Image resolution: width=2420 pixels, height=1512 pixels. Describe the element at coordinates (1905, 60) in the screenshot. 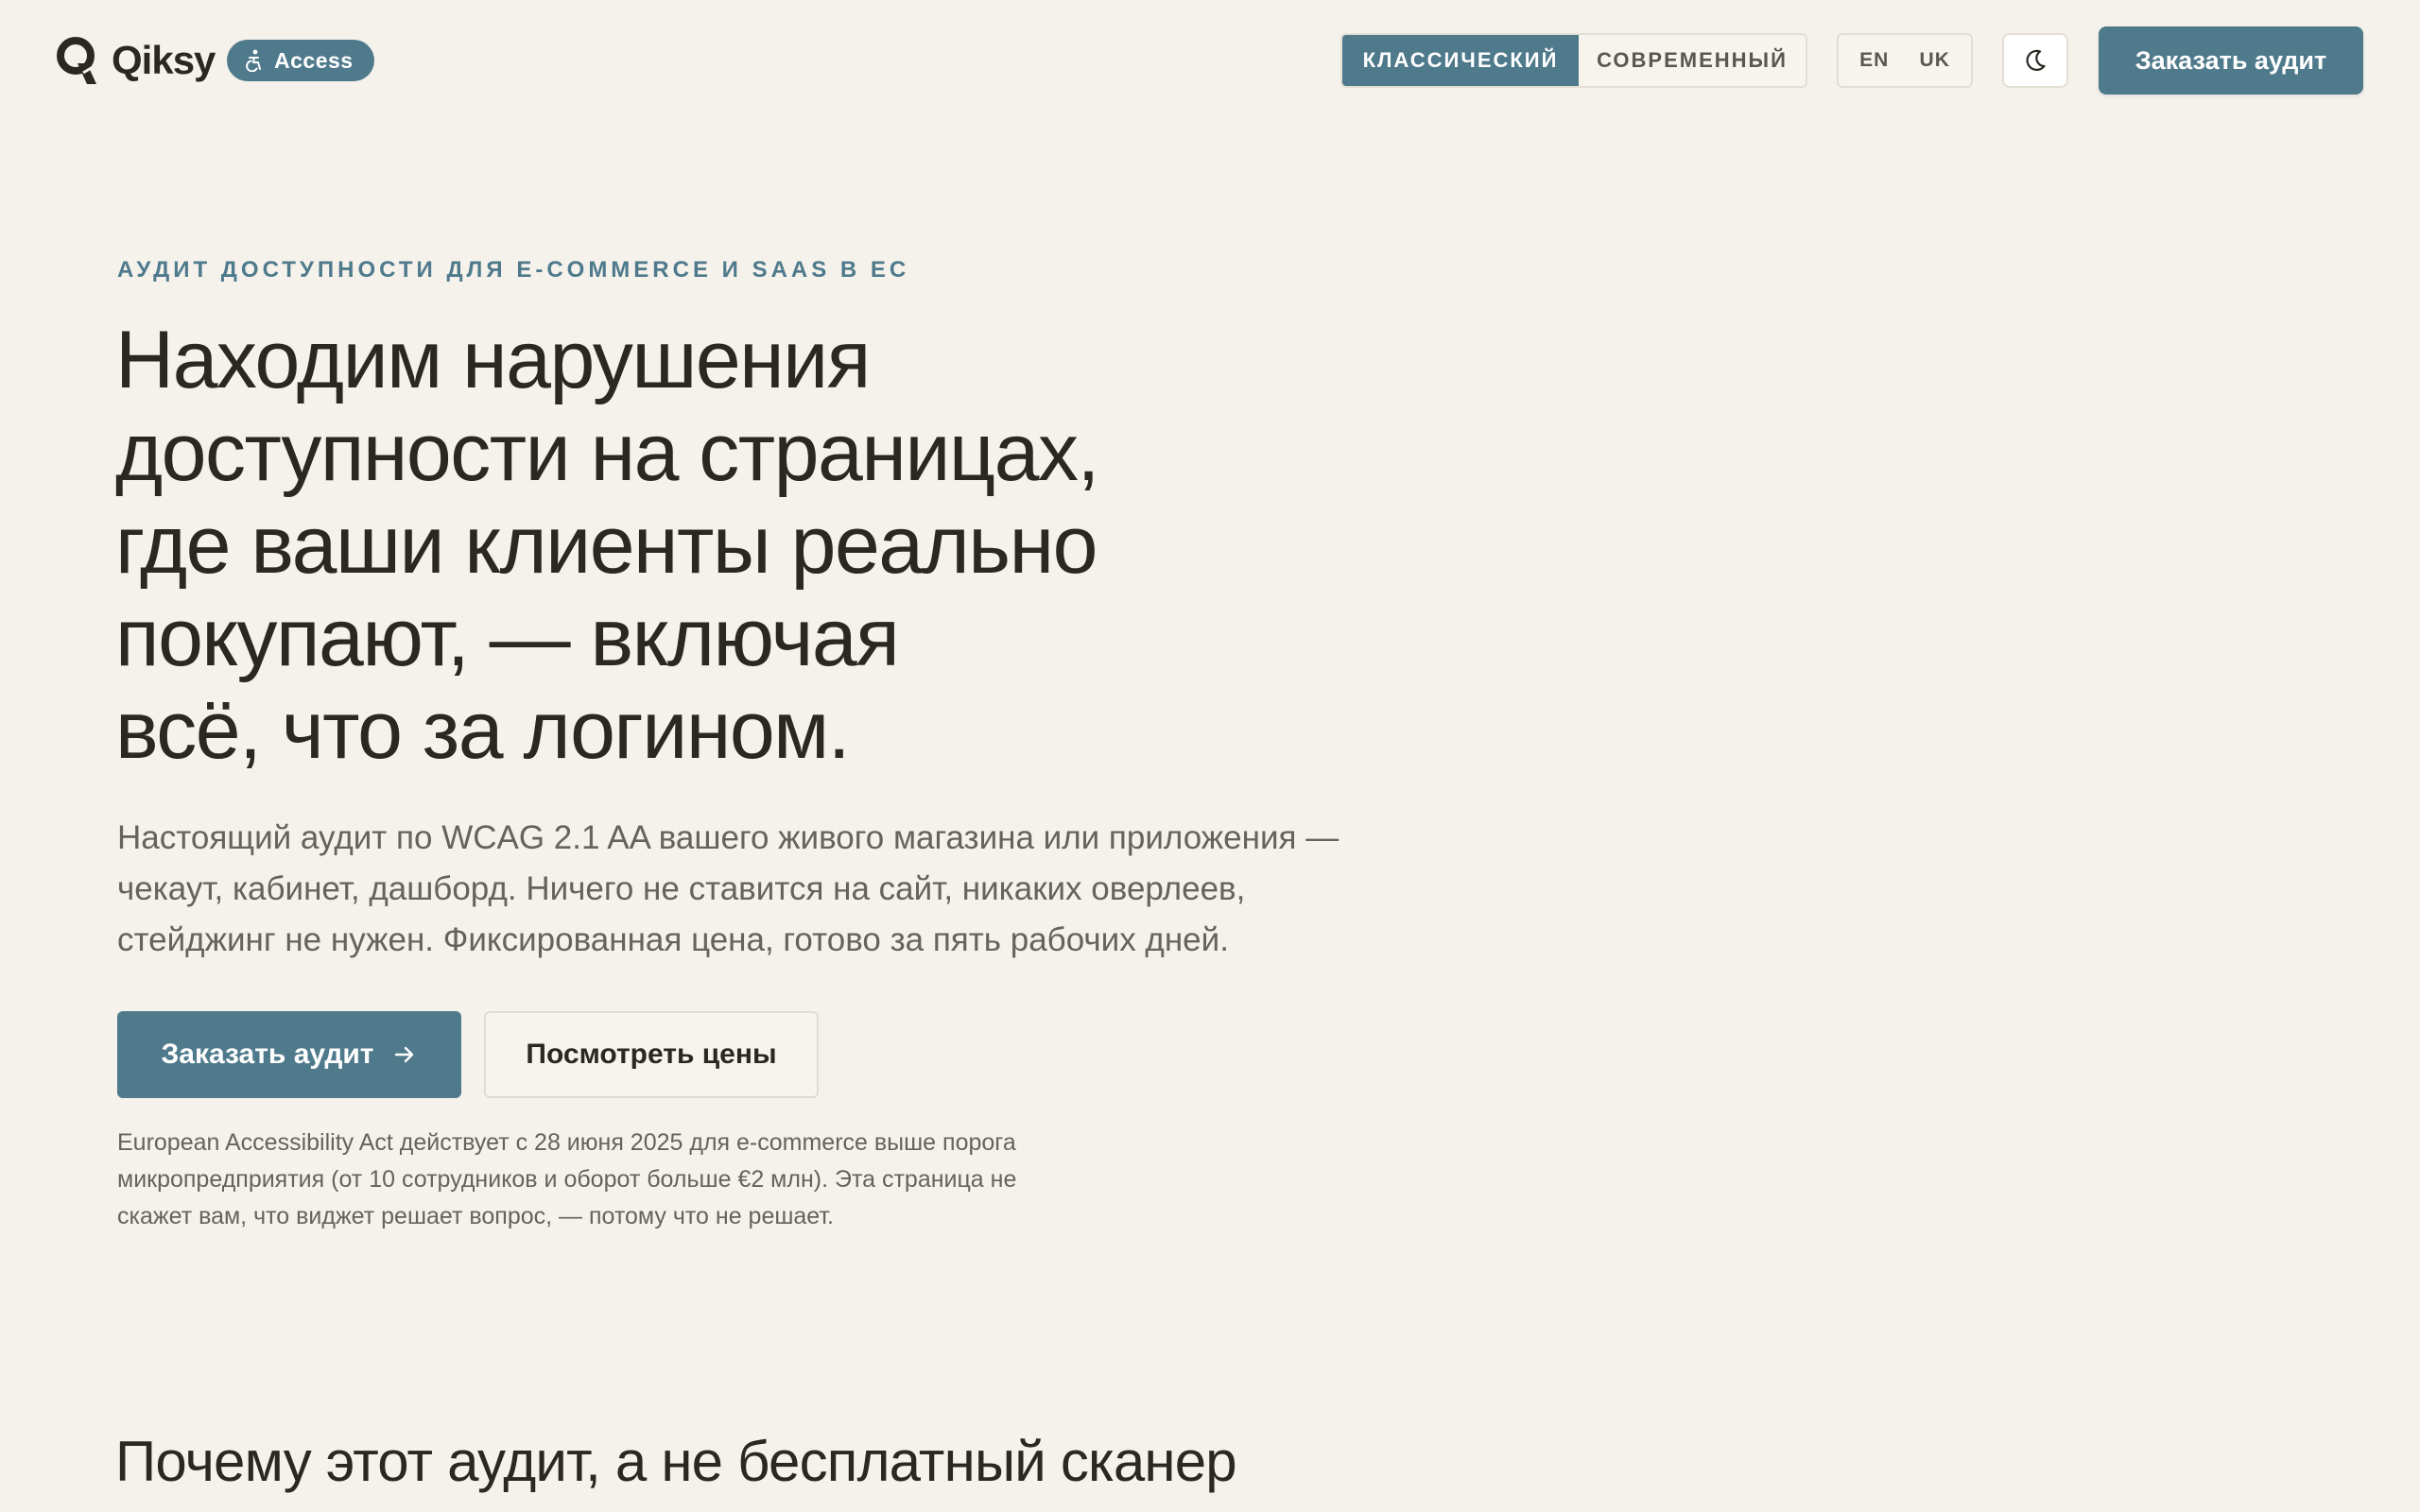

I see `language-switcher: EN UK` at that location.